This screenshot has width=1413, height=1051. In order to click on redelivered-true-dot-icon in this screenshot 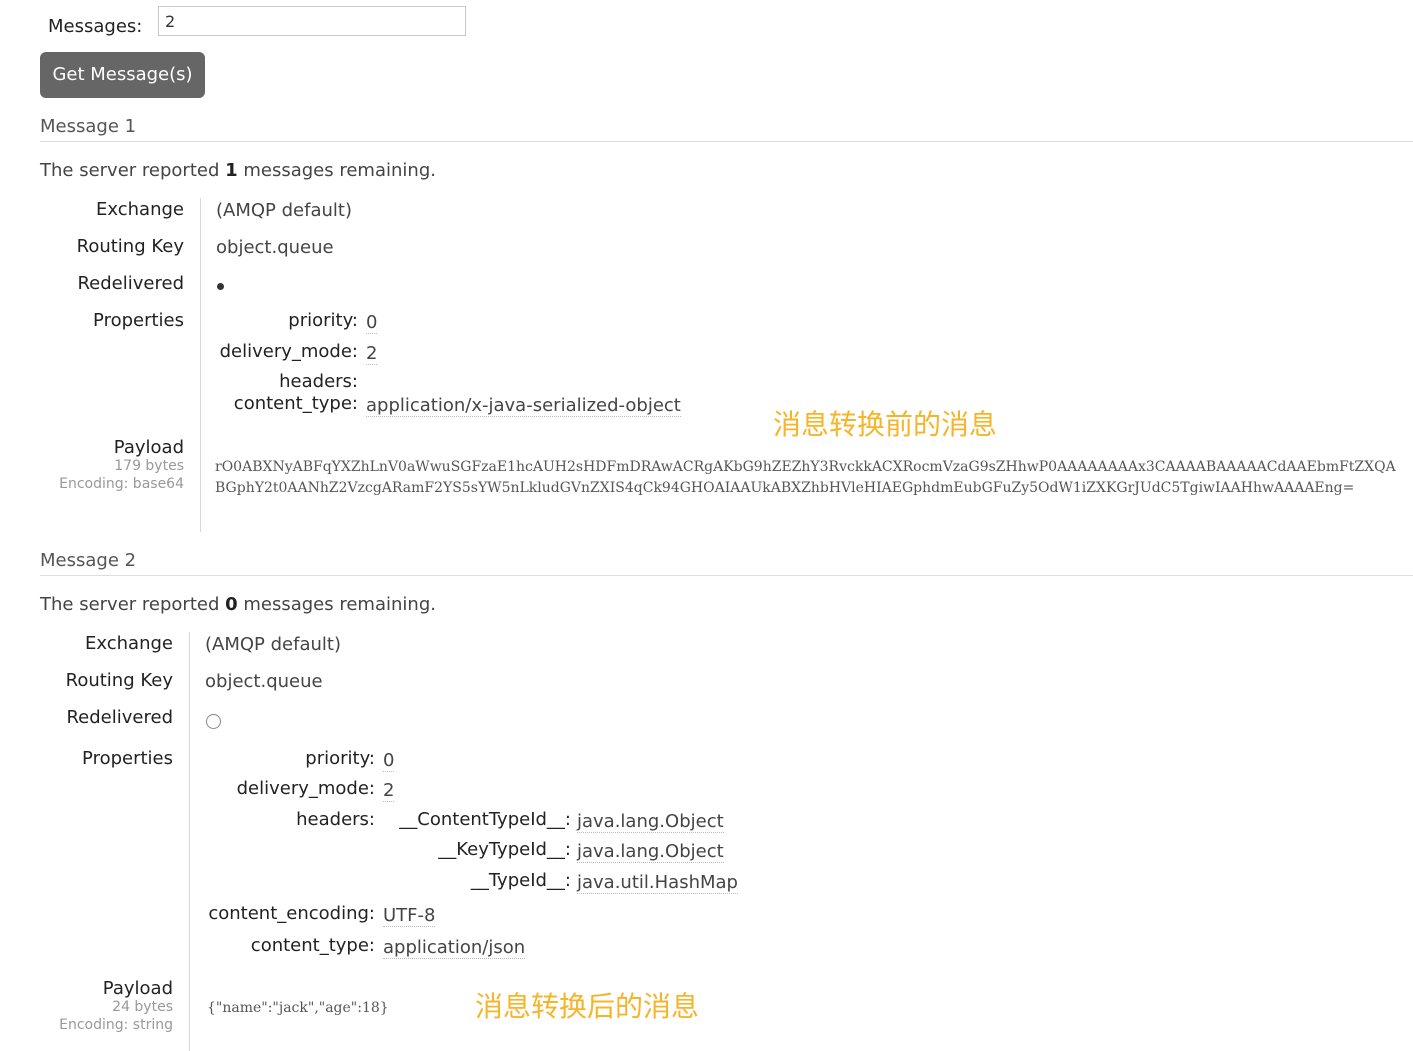, I will do `click(220, 286)`.